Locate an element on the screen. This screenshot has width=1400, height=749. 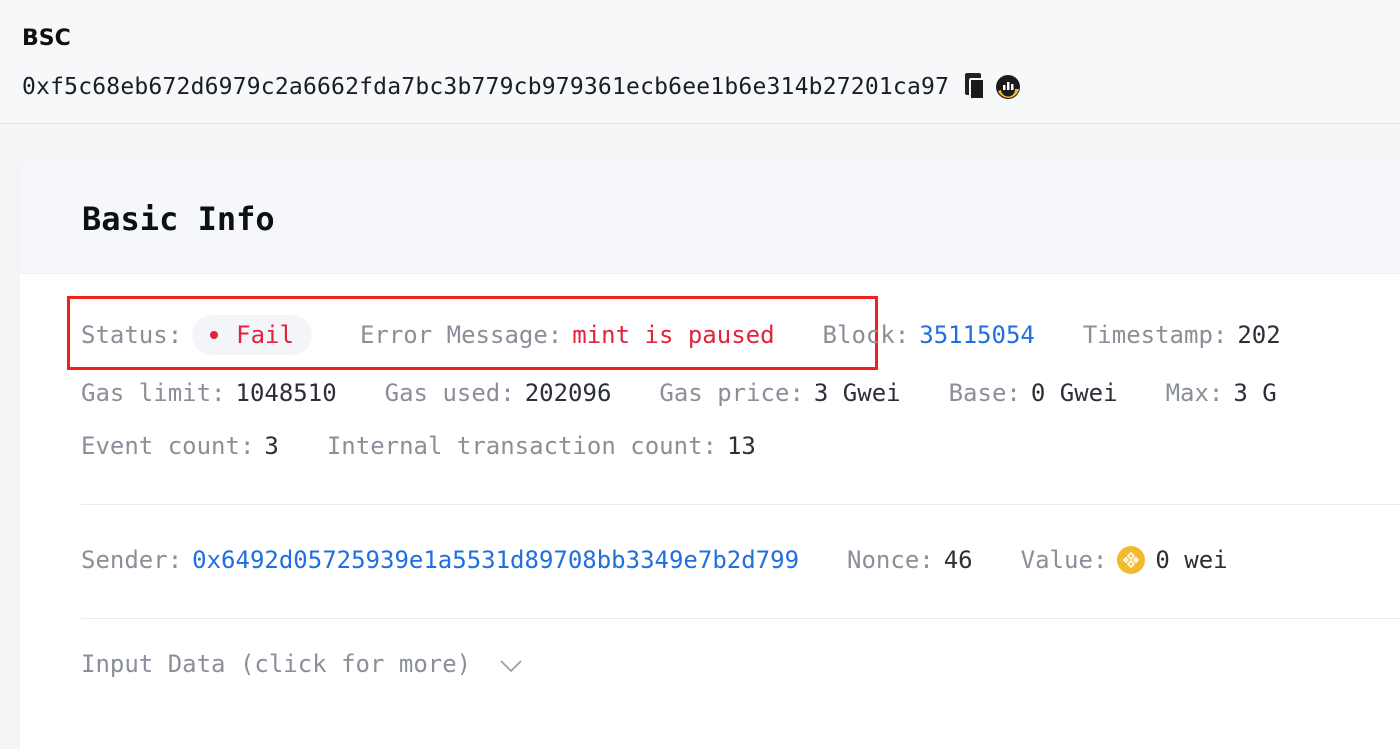
status-value: Fail is located at coordinates (265, 335).